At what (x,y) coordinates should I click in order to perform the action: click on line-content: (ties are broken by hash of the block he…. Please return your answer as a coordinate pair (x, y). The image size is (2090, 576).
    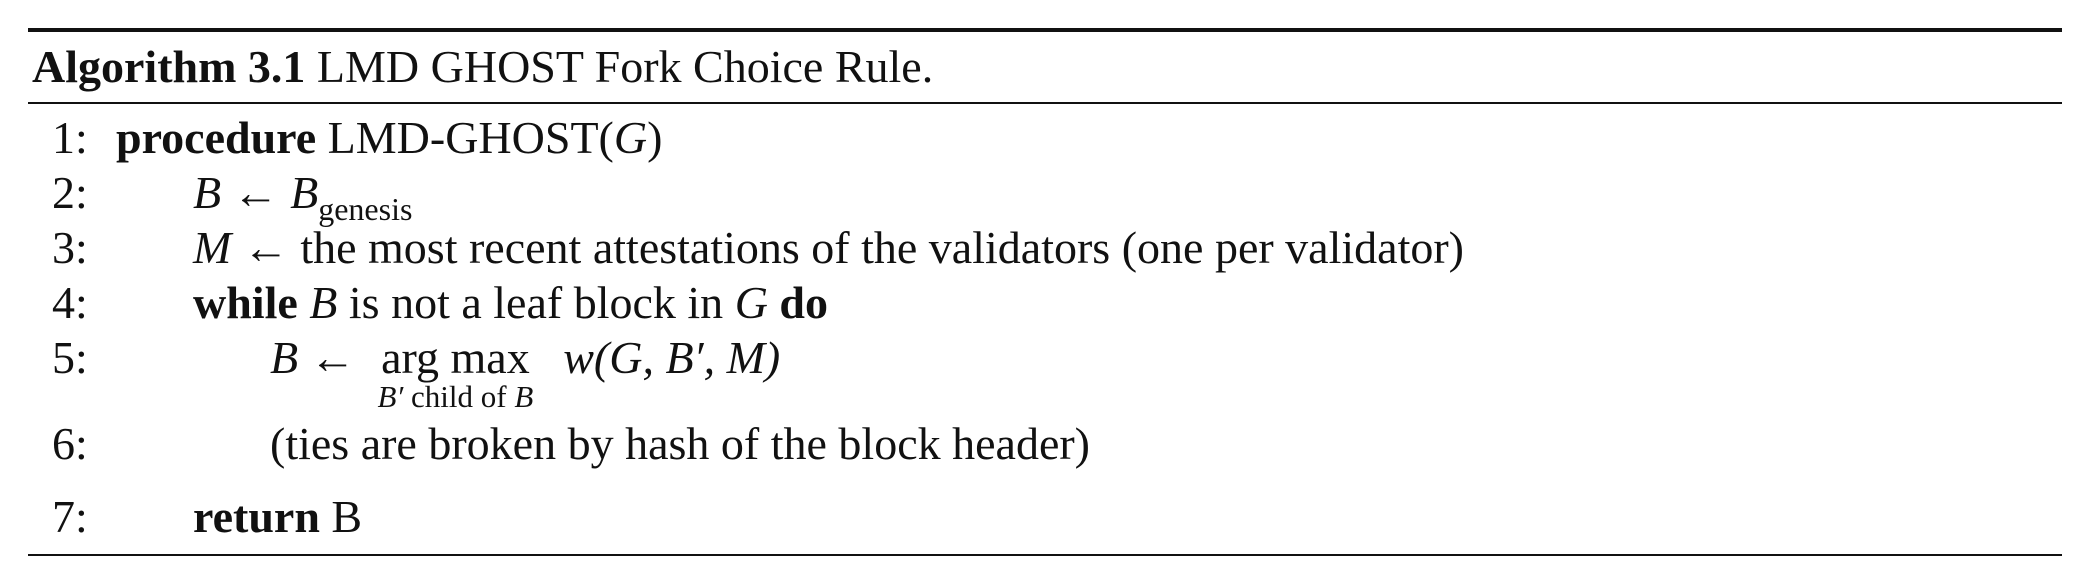
    Looking at the image, I should click on (680, 443).